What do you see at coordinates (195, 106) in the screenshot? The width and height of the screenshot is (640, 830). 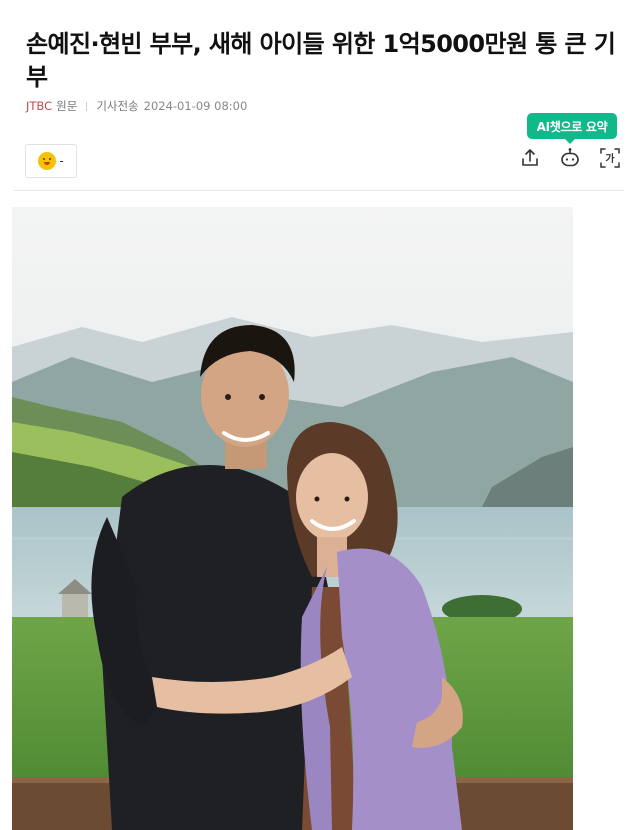 I see `article-timestamp: 2024-01-09 08:00` at bounding box center [195, 106].